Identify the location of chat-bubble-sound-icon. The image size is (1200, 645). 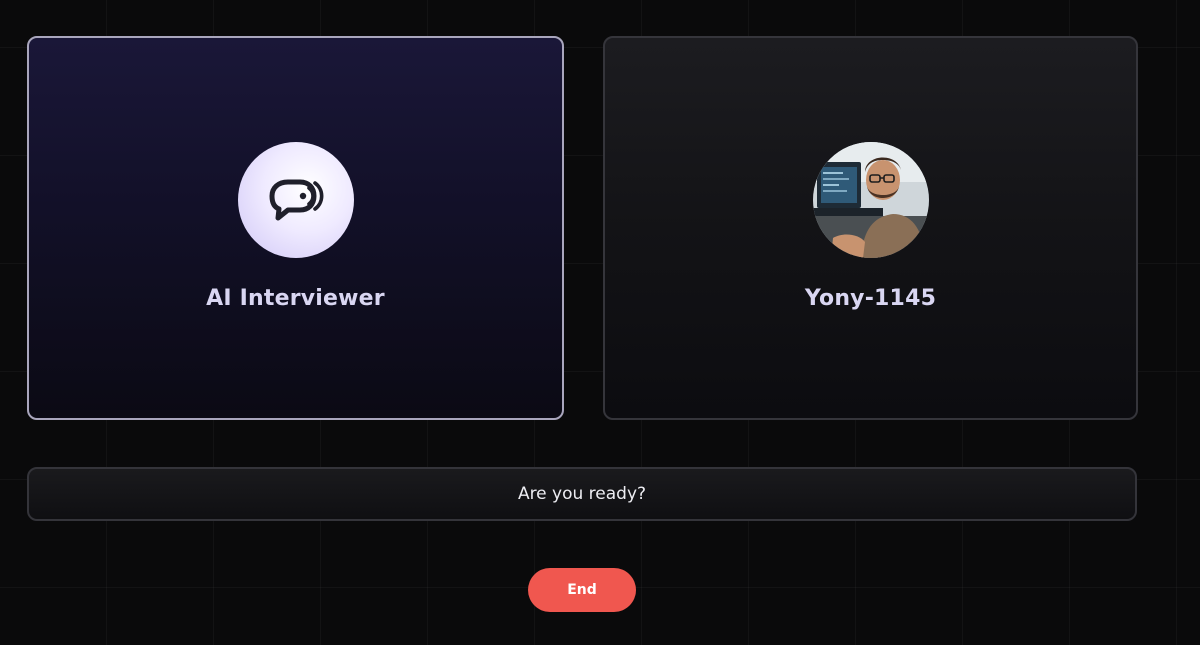
(296, 200).